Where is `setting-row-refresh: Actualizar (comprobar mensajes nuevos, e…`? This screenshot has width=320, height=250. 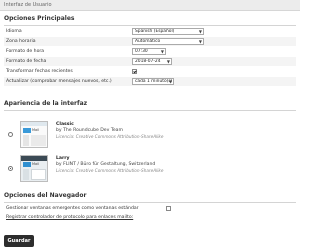 setting-row-refresh: Actualizar (comprobar mensajes nuevos, e… is located at coordinates (150, 81).